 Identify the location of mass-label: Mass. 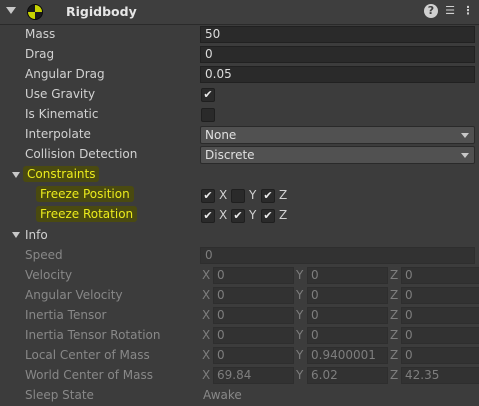
(40, 34).